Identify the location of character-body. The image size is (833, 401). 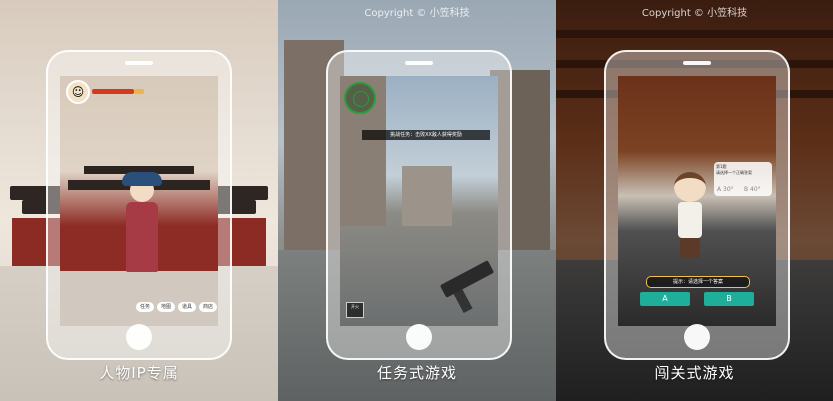
(690, 220).